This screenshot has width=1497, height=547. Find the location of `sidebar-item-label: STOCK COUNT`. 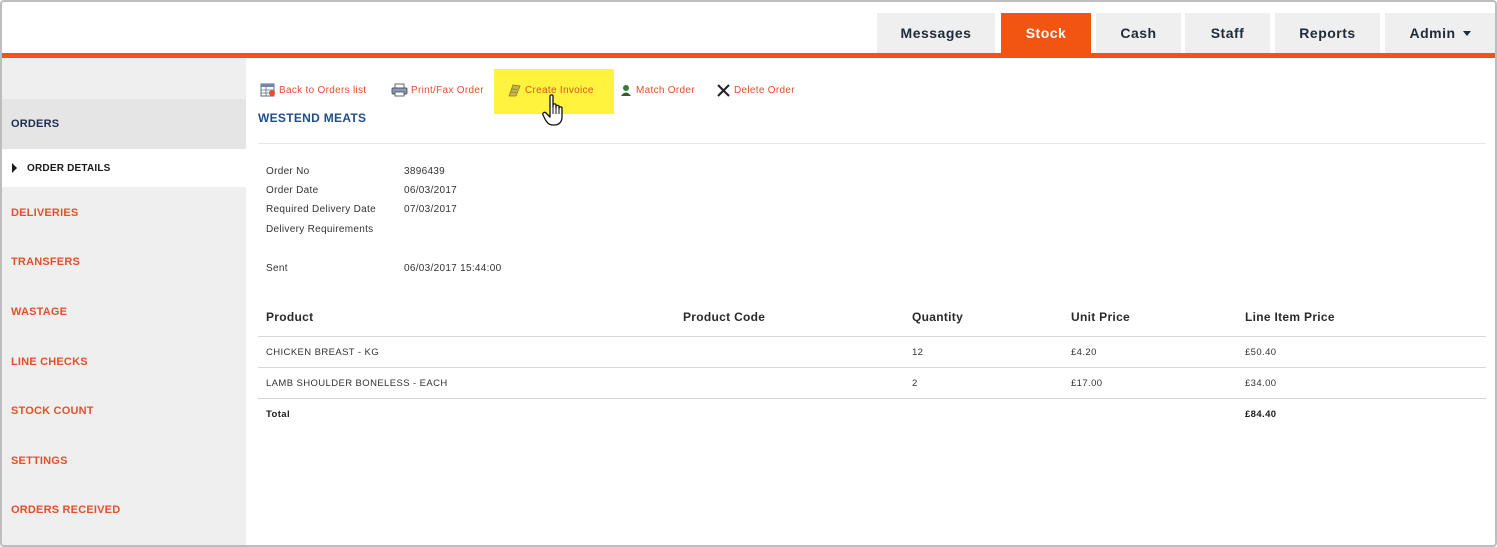

sidebar-item-label: STOCK COUNT is located at coordinates (52, 411).